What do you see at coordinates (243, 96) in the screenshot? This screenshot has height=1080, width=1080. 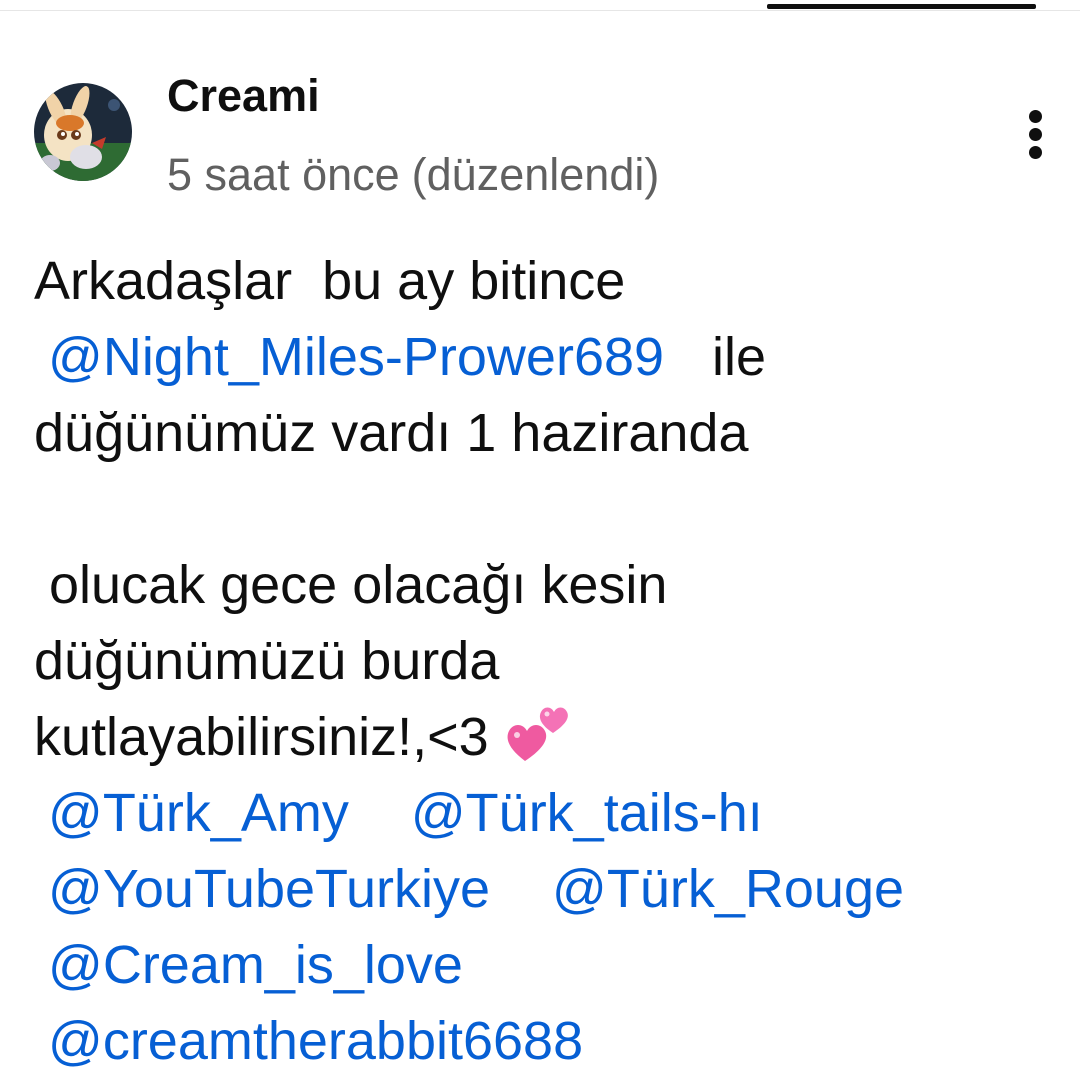 I see `author-name: Creami` at bounding box center [243, 96].